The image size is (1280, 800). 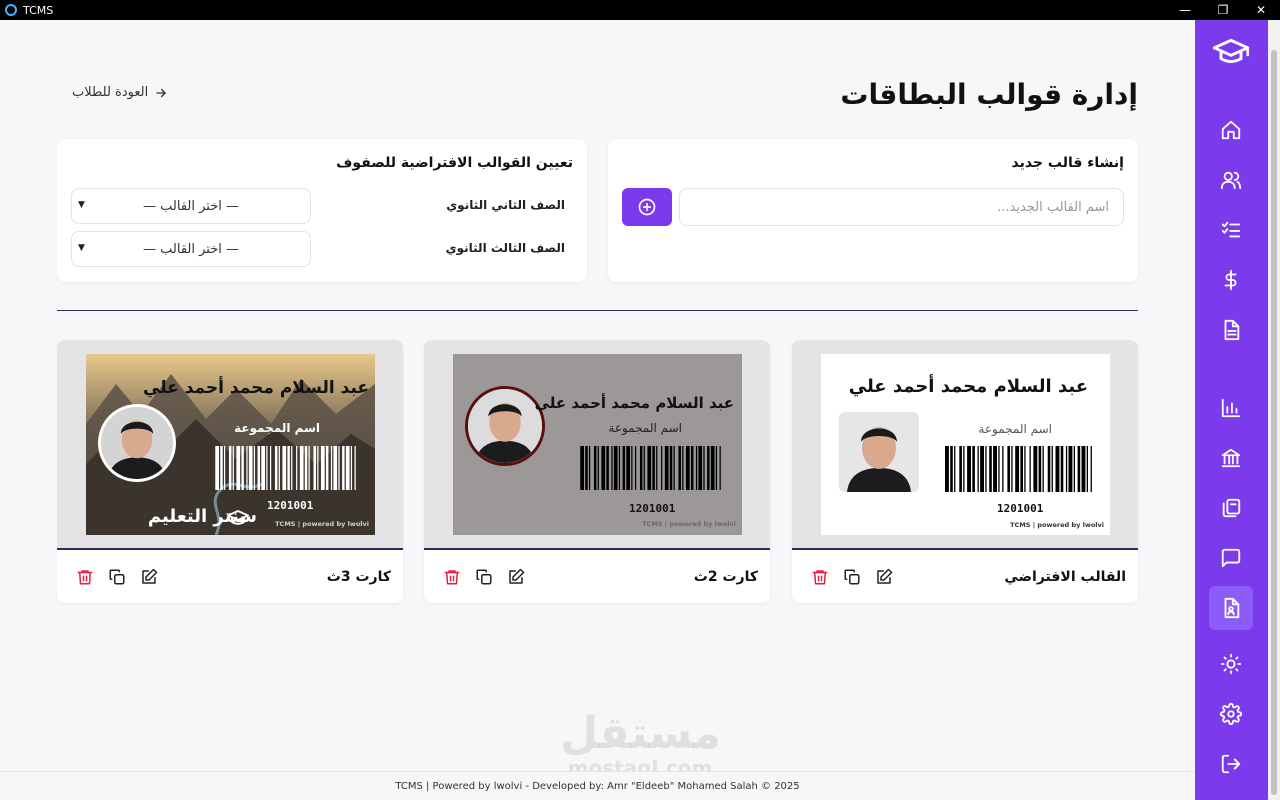 I want to click on page-scrollbar, so click(x=1274, y=410).